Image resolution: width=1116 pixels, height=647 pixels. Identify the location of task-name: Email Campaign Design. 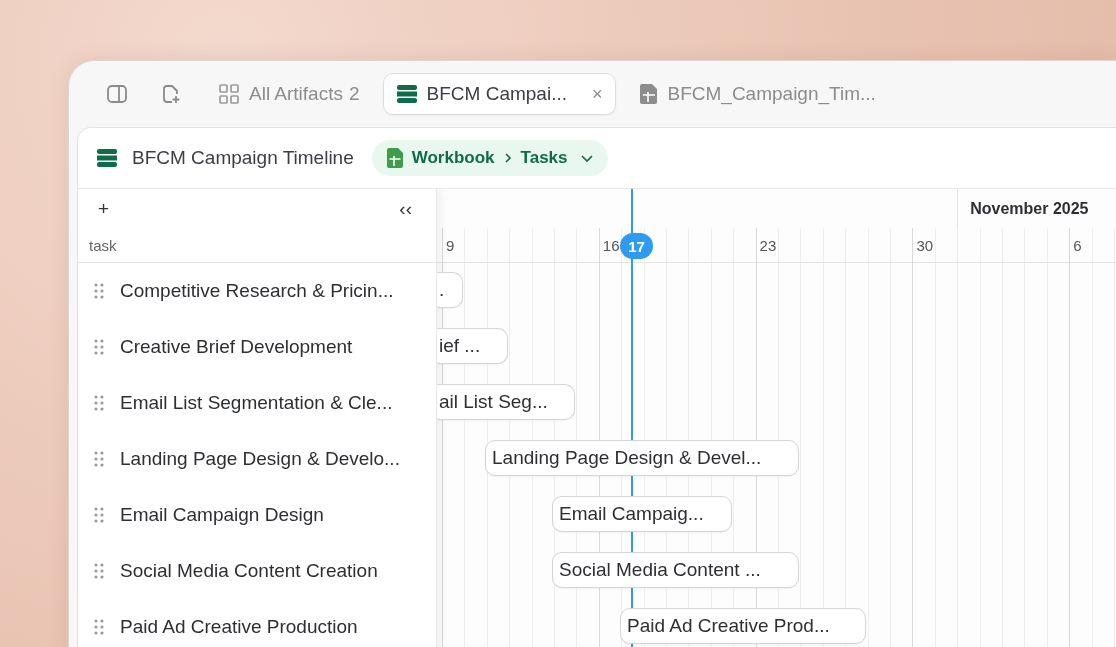
(222, 515).